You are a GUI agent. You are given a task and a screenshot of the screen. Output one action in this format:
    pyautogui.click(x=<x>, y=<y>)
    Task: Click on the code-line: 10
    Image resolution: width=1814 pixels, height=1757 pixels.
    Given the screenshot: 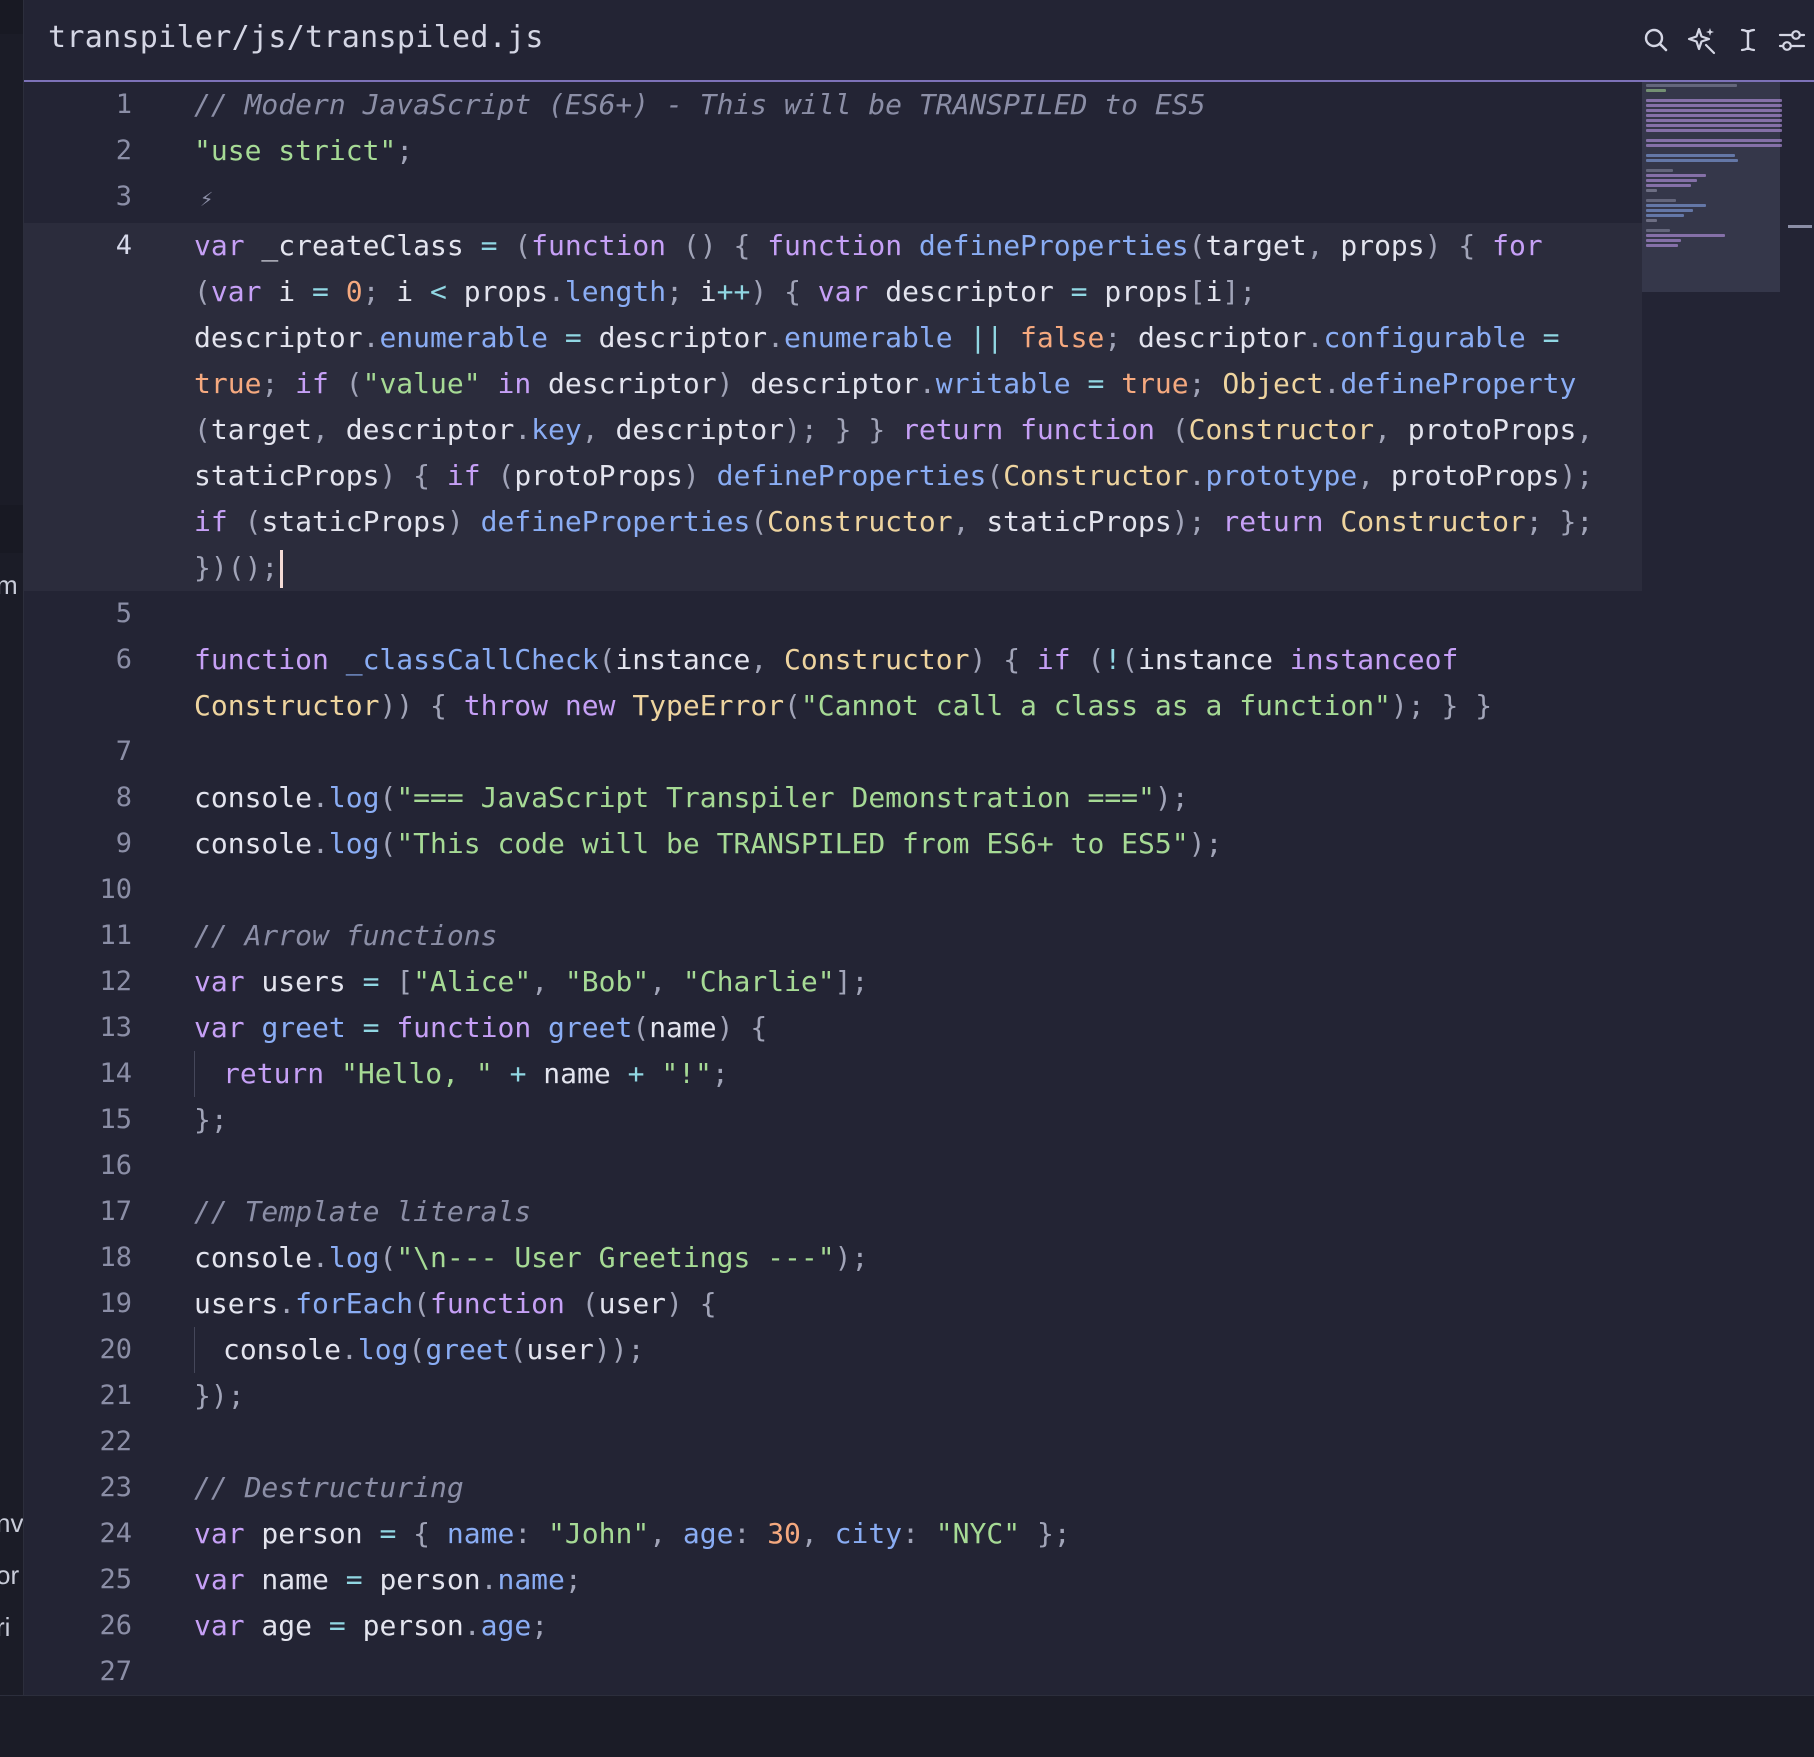 What is the action you would take?
    pyautogui.click(x=833, y=890)
    